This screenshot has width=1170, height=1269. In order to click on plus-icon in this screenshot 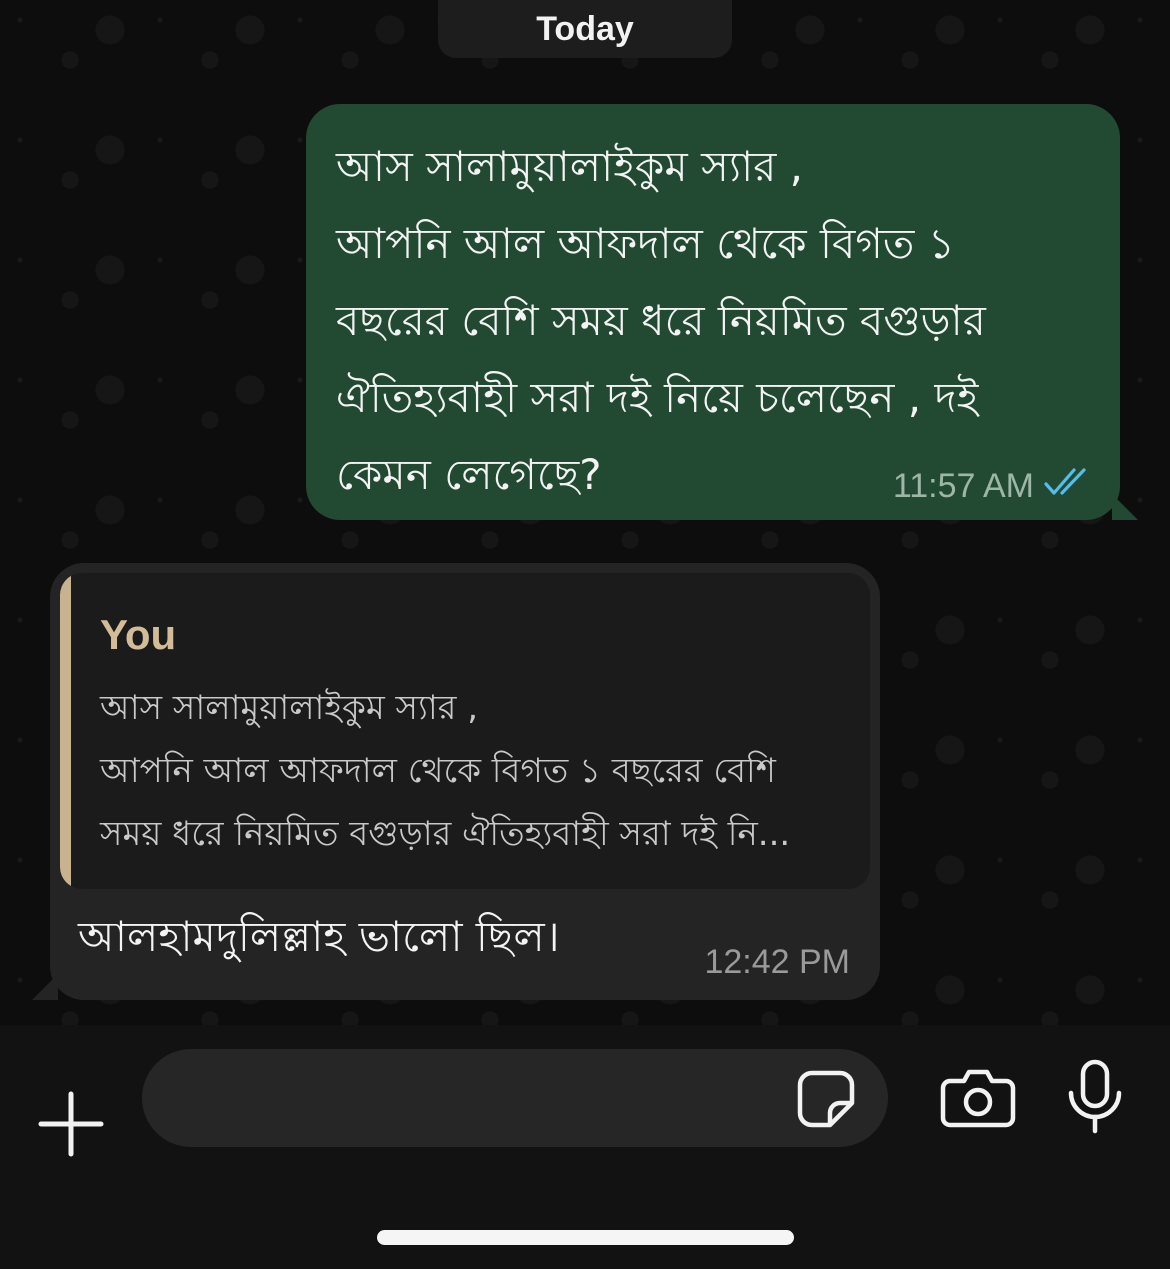, I will do `click(71, 1124)`.